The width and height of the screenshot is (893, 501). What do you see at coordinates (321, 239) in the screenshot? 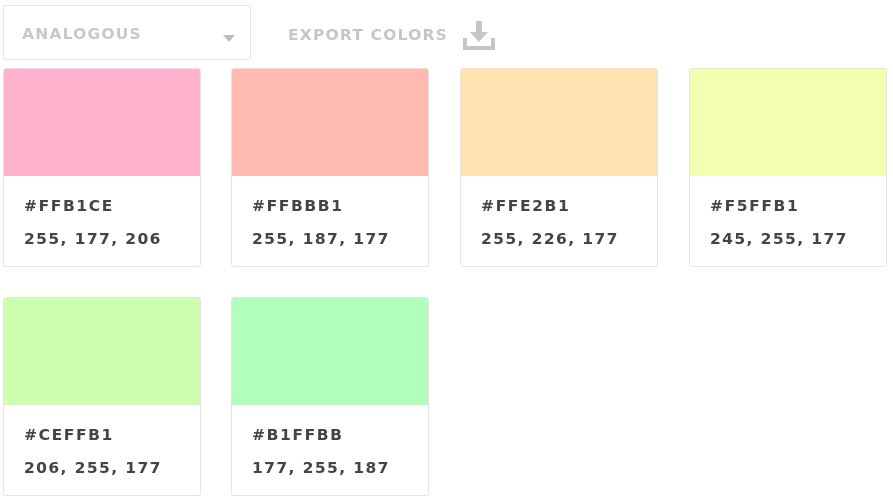
I see `color-rgb-value: 255, 187, 177` at bounding box center [321, 239].